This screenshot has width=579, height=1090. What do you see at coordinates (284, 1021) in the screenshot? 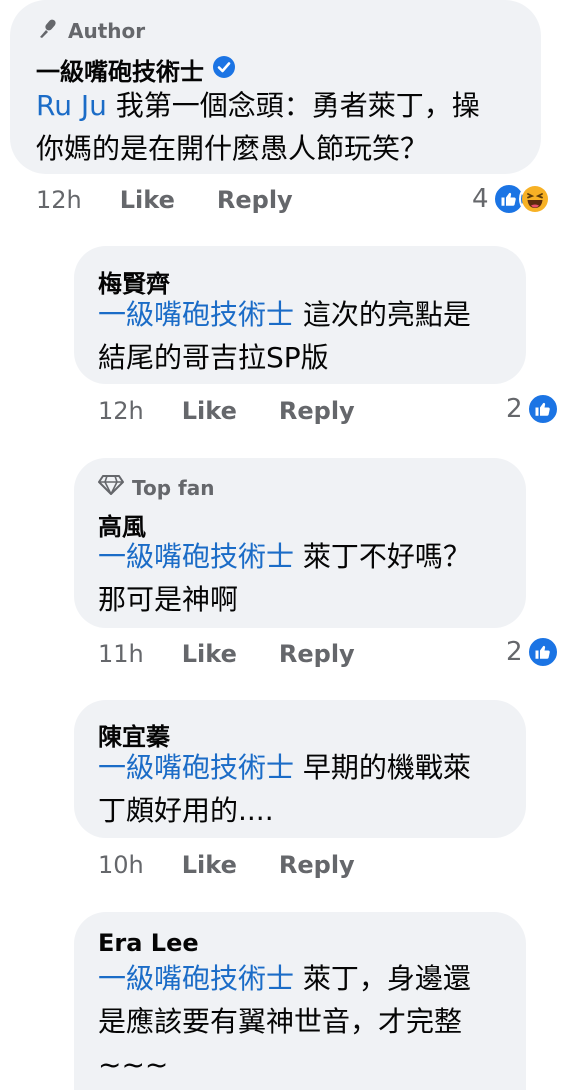
I see `comment-text: 一級嘴砲技術士 萊丁，身邊還 是應該要有翼神世音，才完整 ~~~` at bounding box center [284, 1021].